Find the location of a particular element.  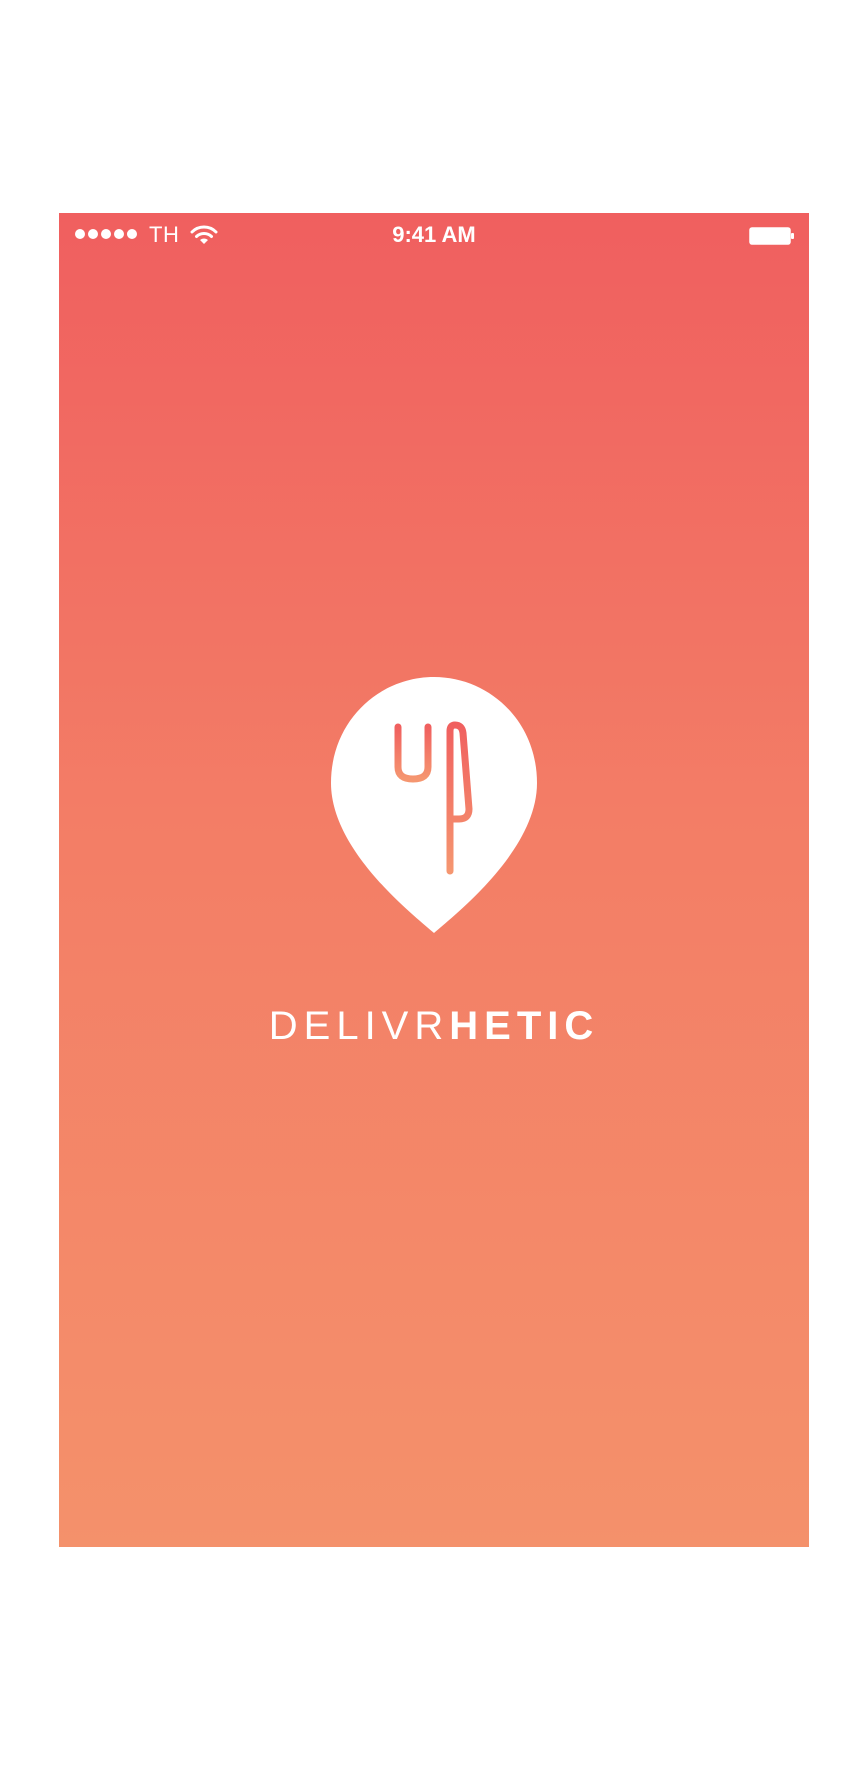

status-time: 9:41 AM is located at coordinates (434, 234).